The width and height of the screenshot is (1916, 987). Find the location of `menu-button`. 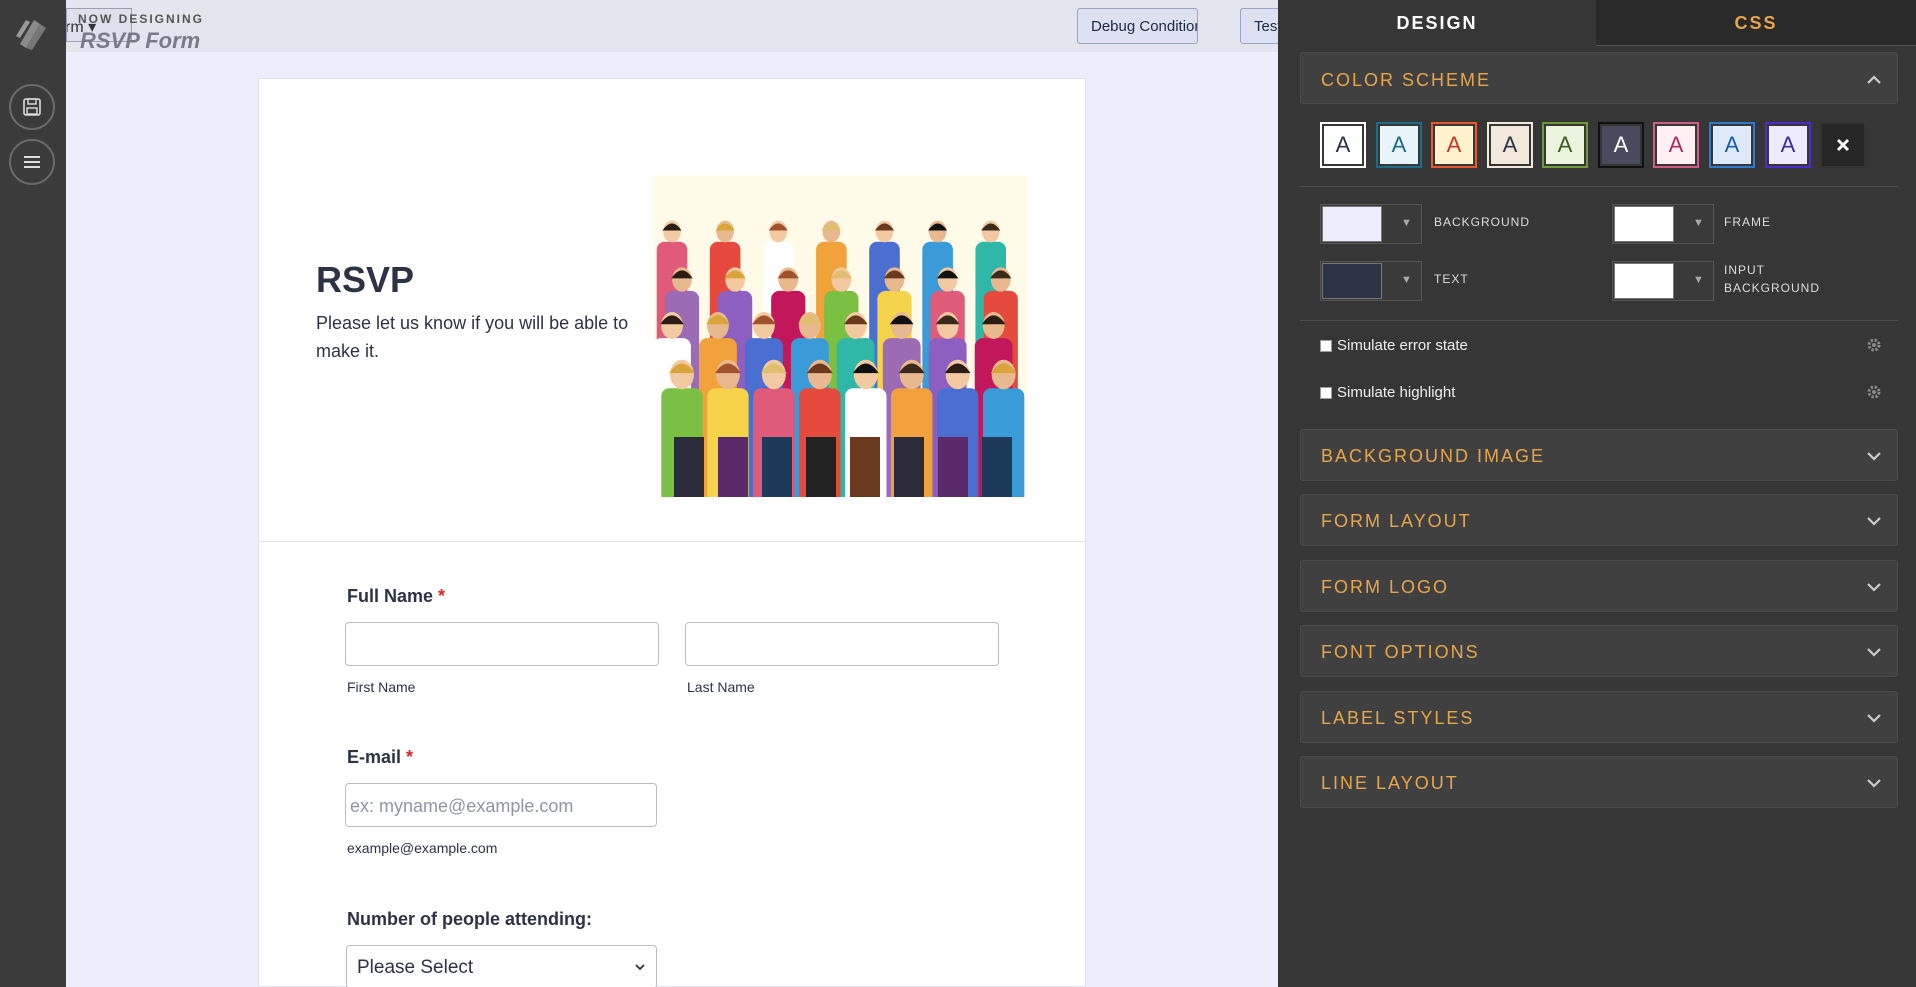

menu-button is located at coordinates (32, 162).